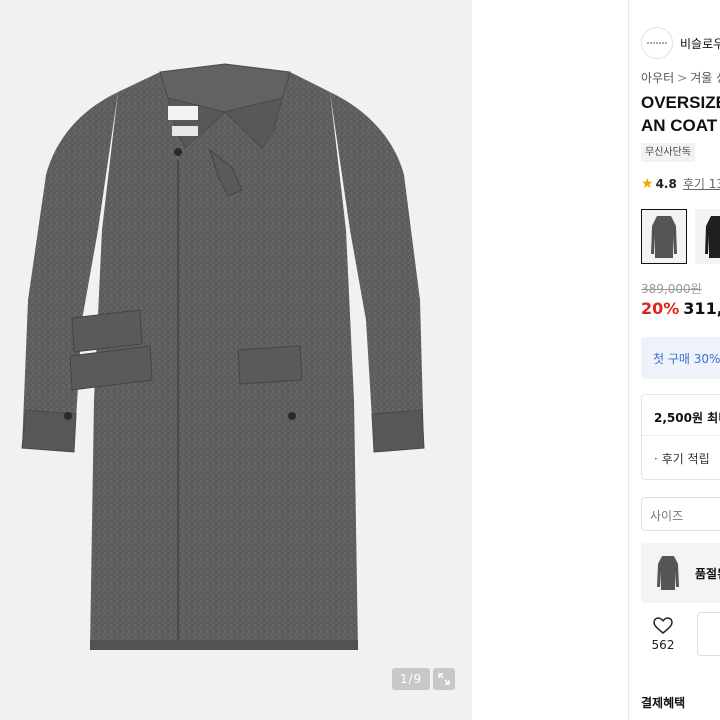 The height and width of the screenshot is (720, 720). I want to click on soldout-item-thumb, so click(668, 573).